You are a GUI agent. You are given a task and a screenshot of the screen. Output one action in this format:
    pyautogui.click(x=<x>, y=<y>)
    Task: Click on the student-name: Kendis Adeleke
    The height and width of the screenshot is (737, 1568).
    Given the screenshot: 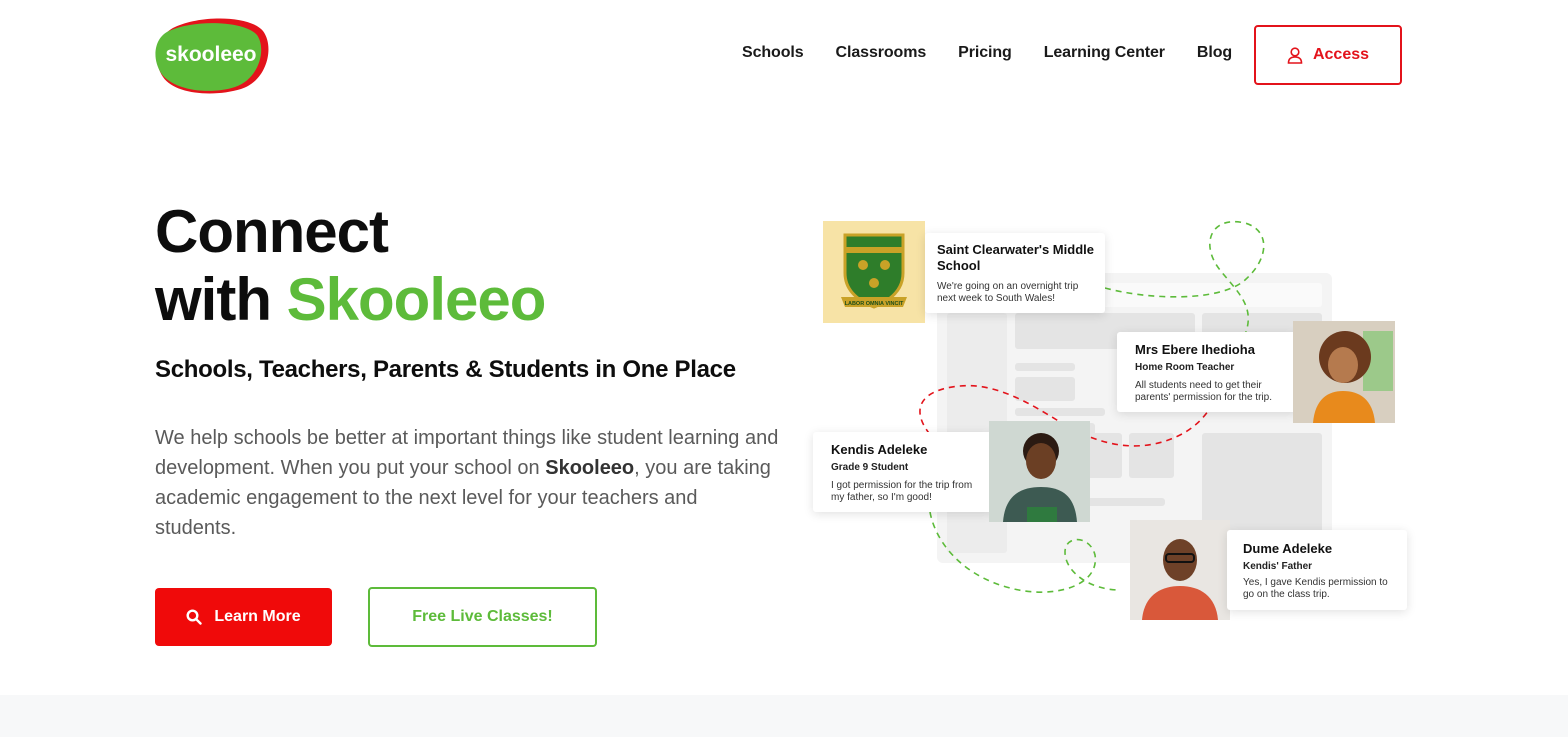 What is the action you would take?
    pyautogui.click(x=879, y=449)
    